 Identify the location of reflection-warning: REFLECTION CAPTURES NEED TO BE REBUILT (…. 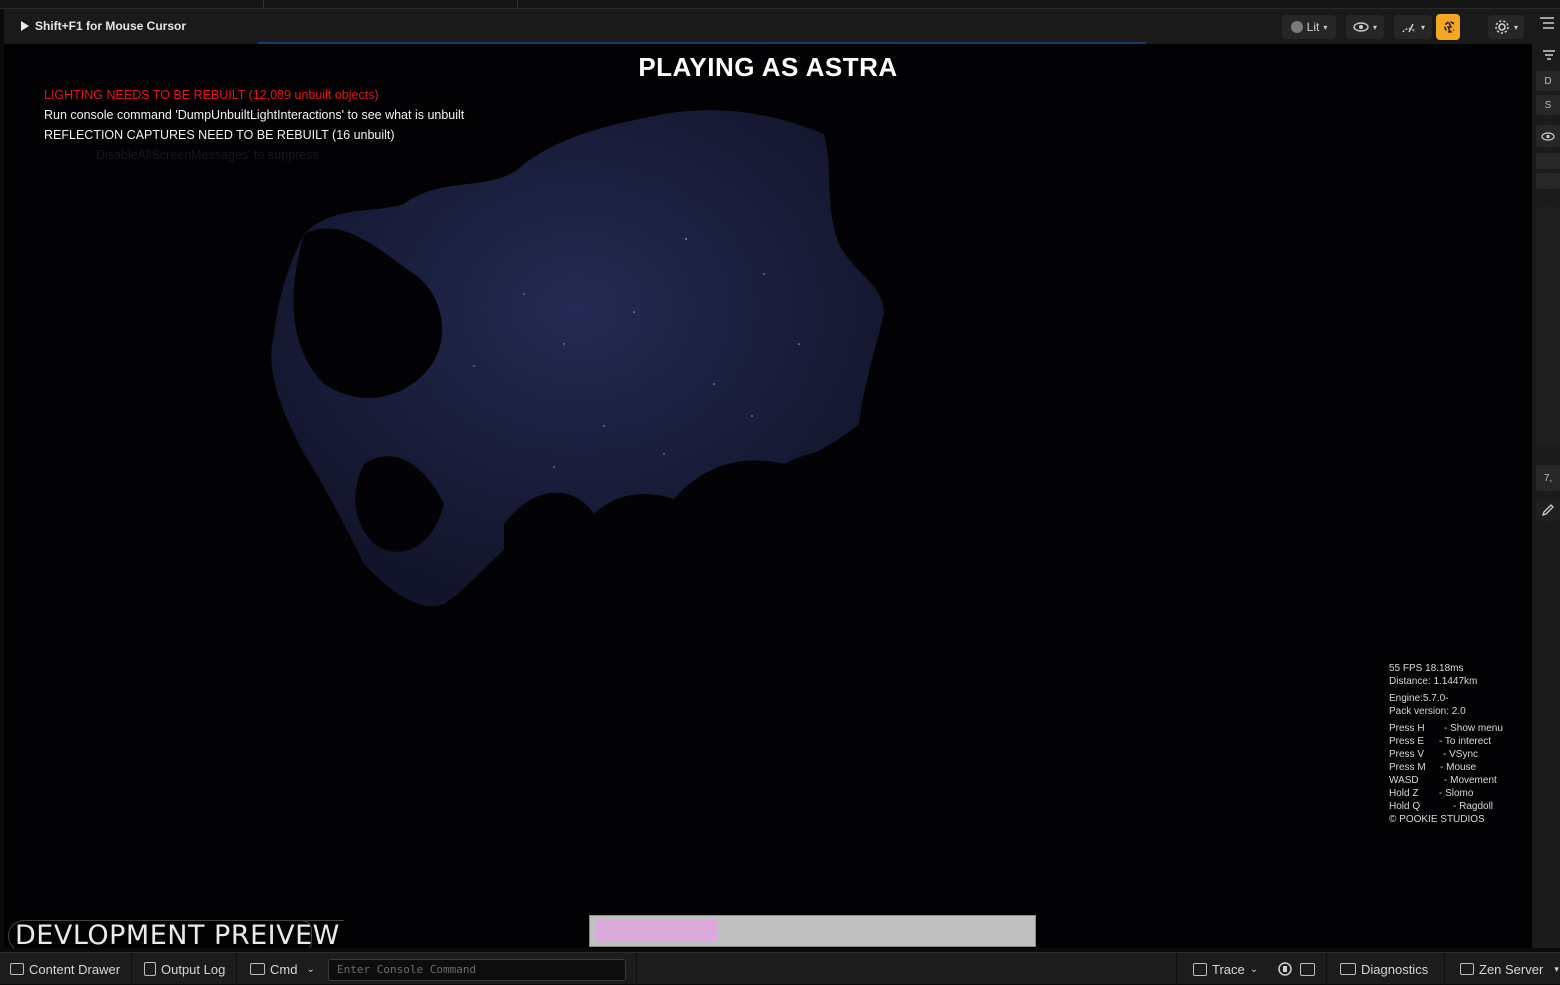
(219, 135).